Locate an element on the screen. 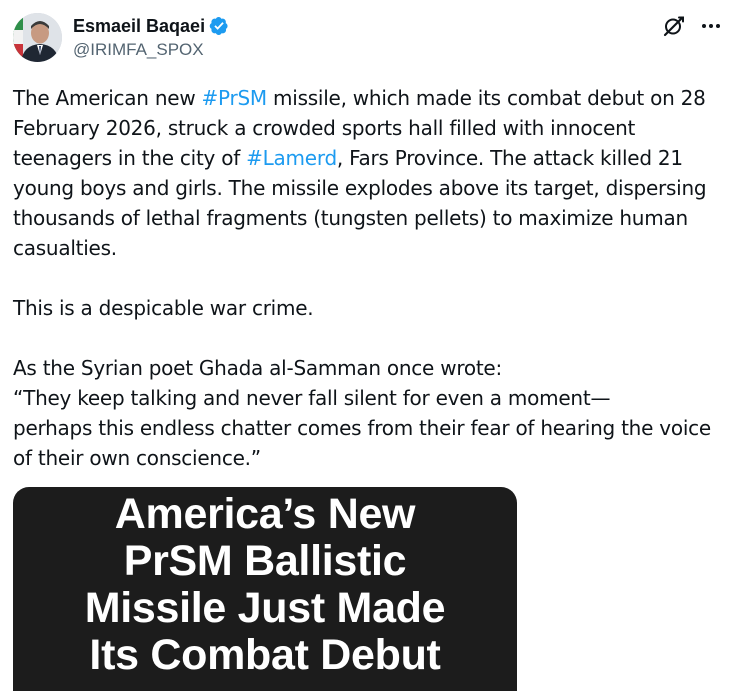 Image resolution: width=750 pixels, height=691 pixels. author-handle: @IRIMFA_SPOX is located at coordinates (138, 50).